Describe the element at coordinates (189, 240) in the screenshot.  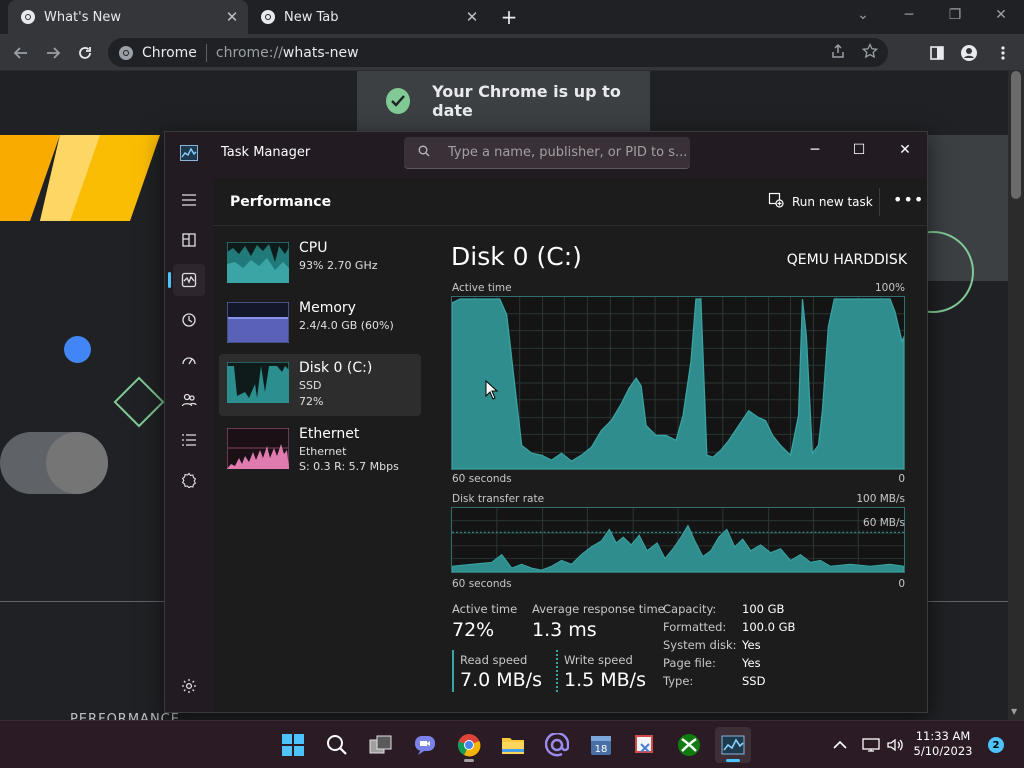
I see `processes-icon` at that location.